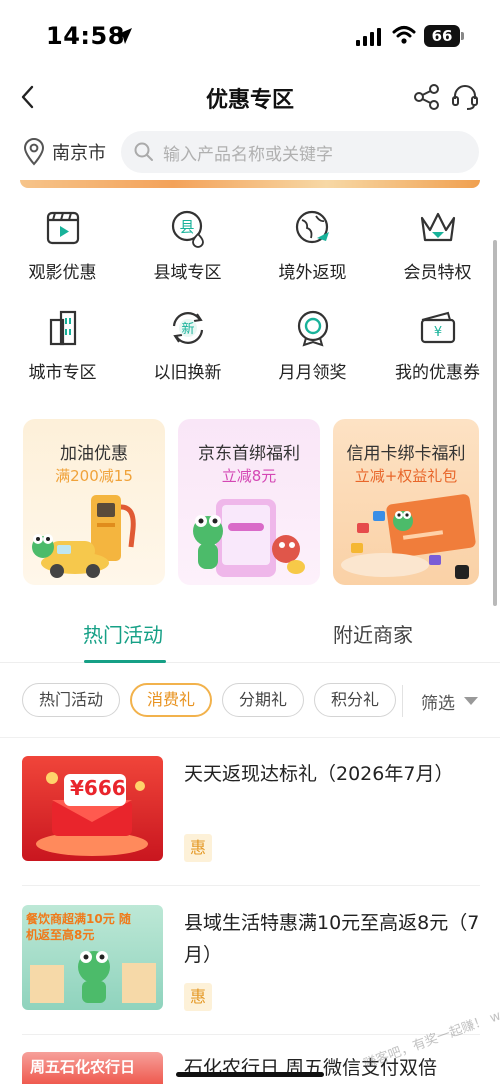  What do you see at coordinates (84, 536) in the screenshot?
I see `fuel-car-illustration` at bounding box center [84, 536].